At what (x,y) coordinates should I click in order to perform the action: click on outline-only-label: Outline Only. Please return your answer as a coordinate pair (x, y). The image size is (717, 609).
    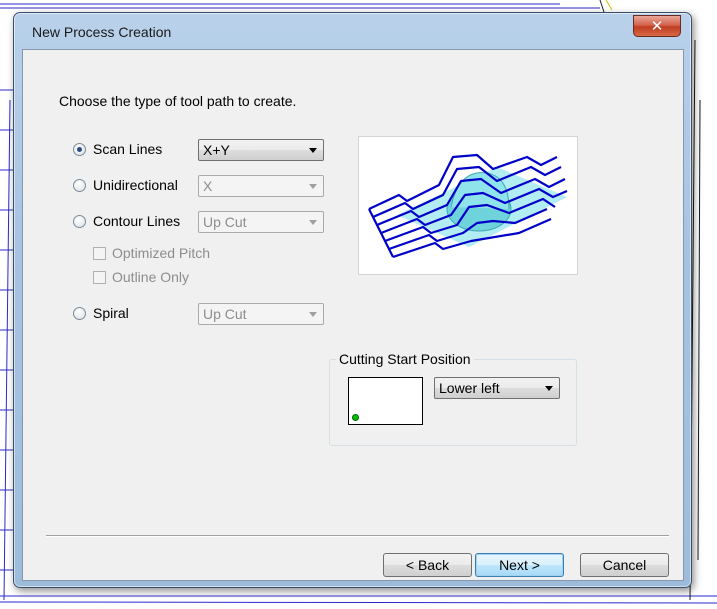
    Looking at the image, I should click on (151, 277).